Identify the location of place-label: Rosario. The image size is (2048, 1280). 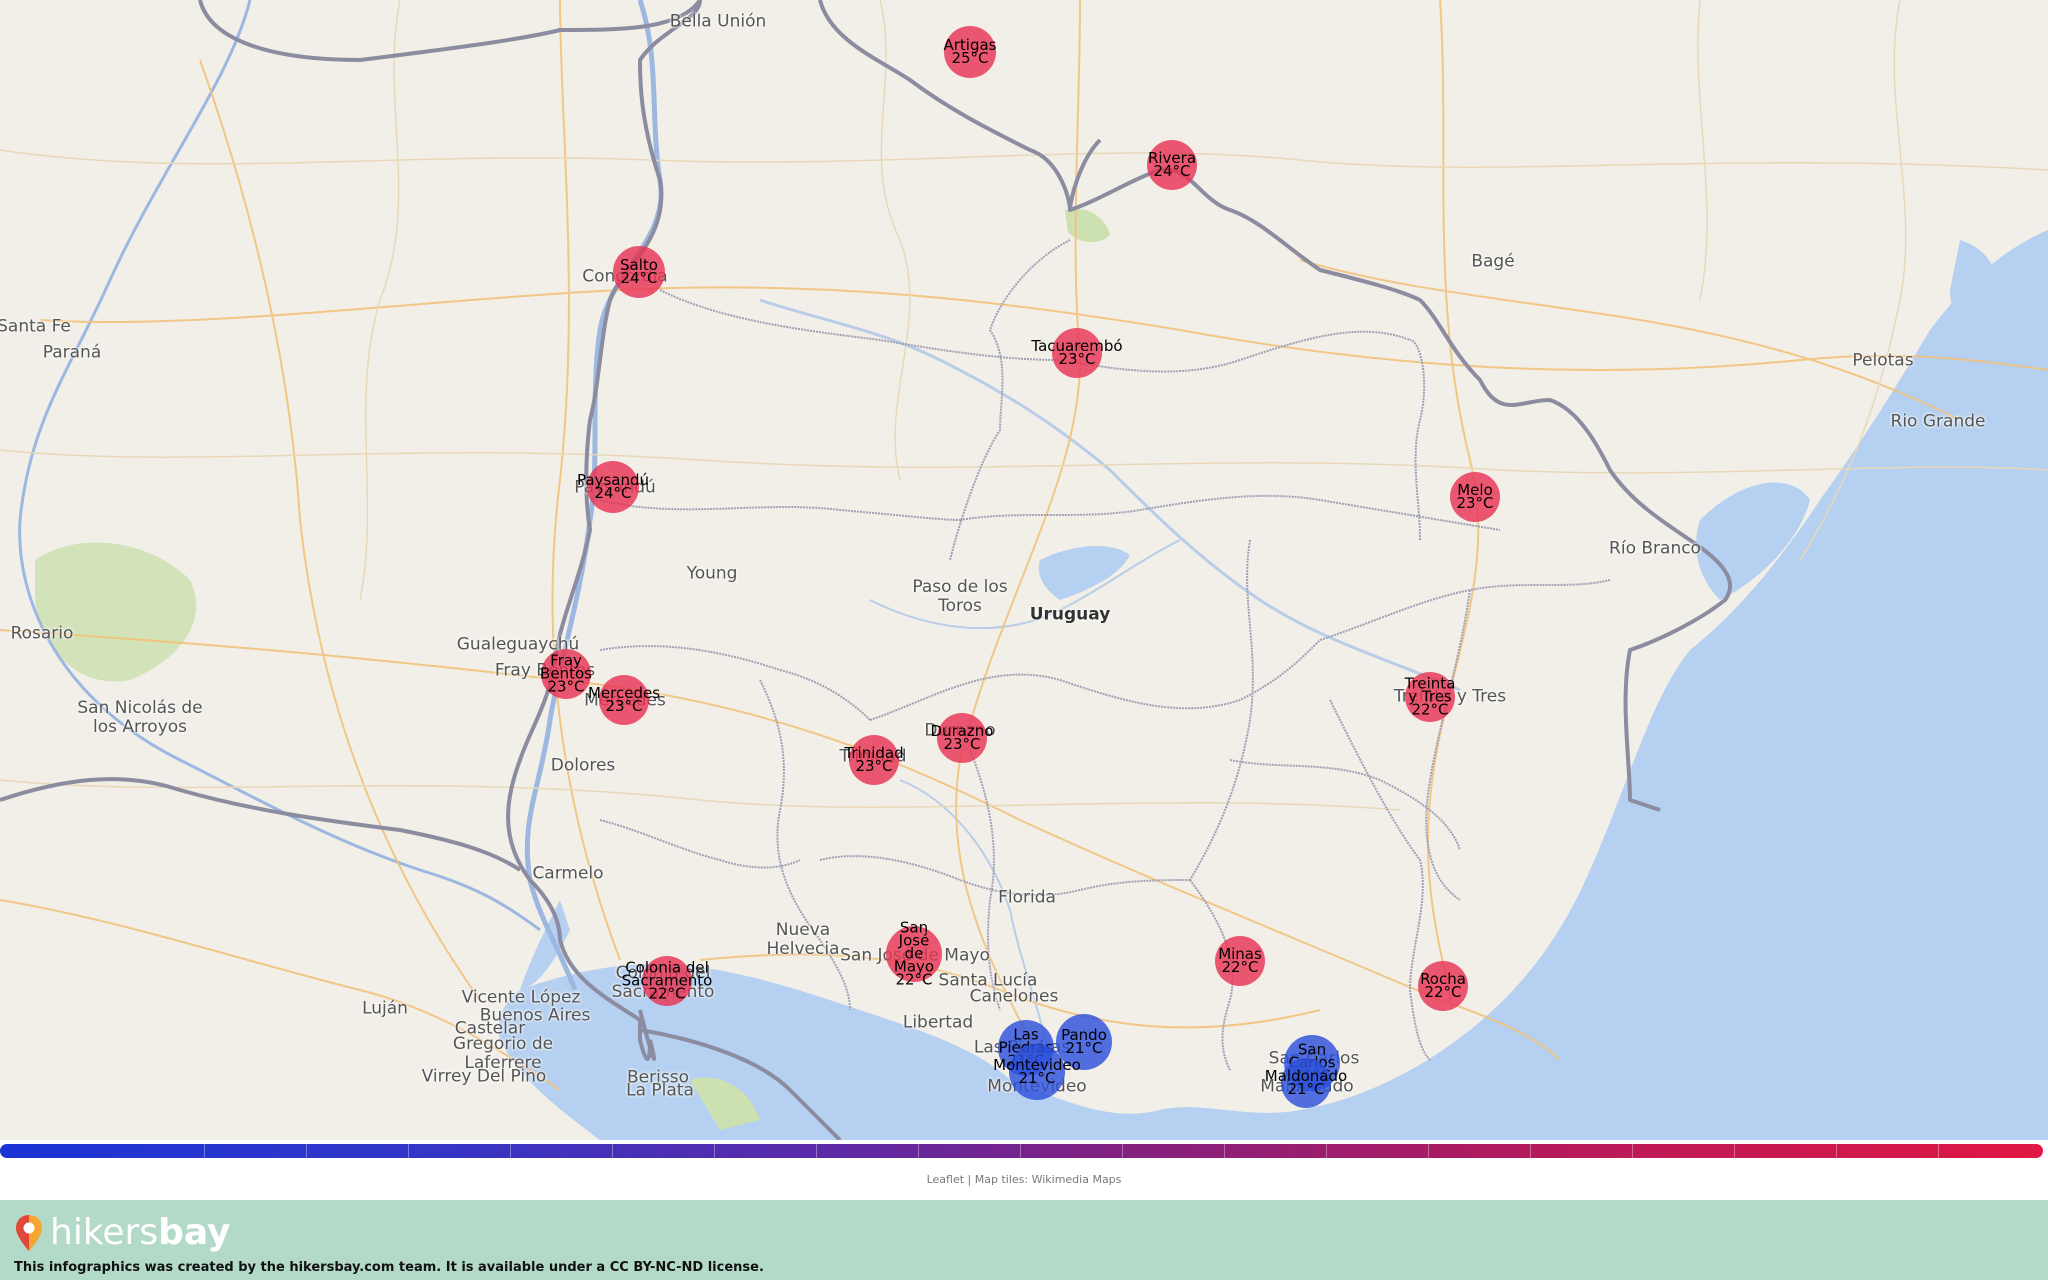
(42, 633).